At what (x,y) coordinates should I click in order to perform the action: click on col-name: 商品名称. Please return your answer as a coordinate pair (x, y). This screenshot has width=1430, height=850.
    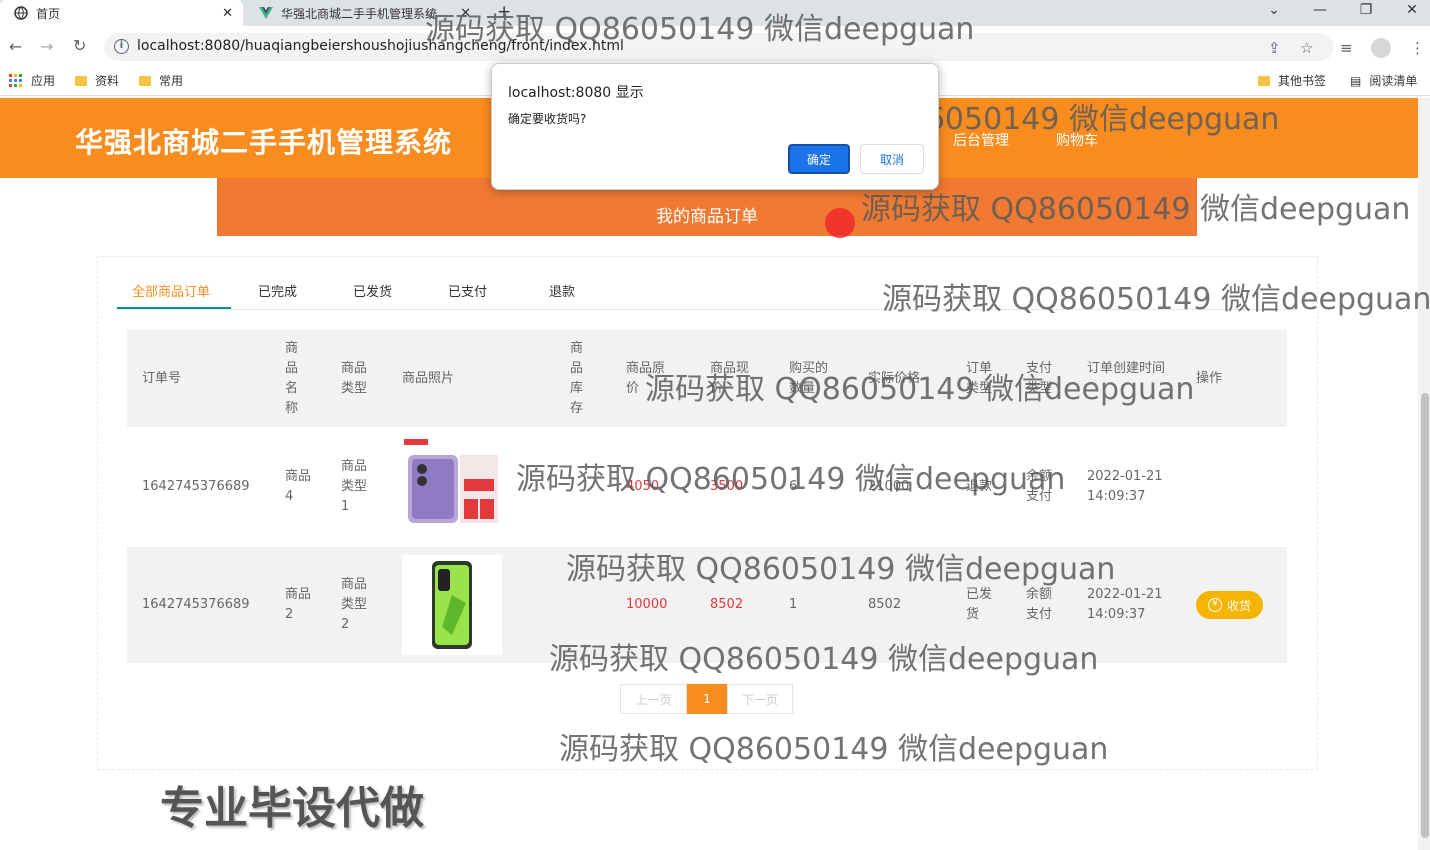
    Looking at the image, I should click on (292, 378).